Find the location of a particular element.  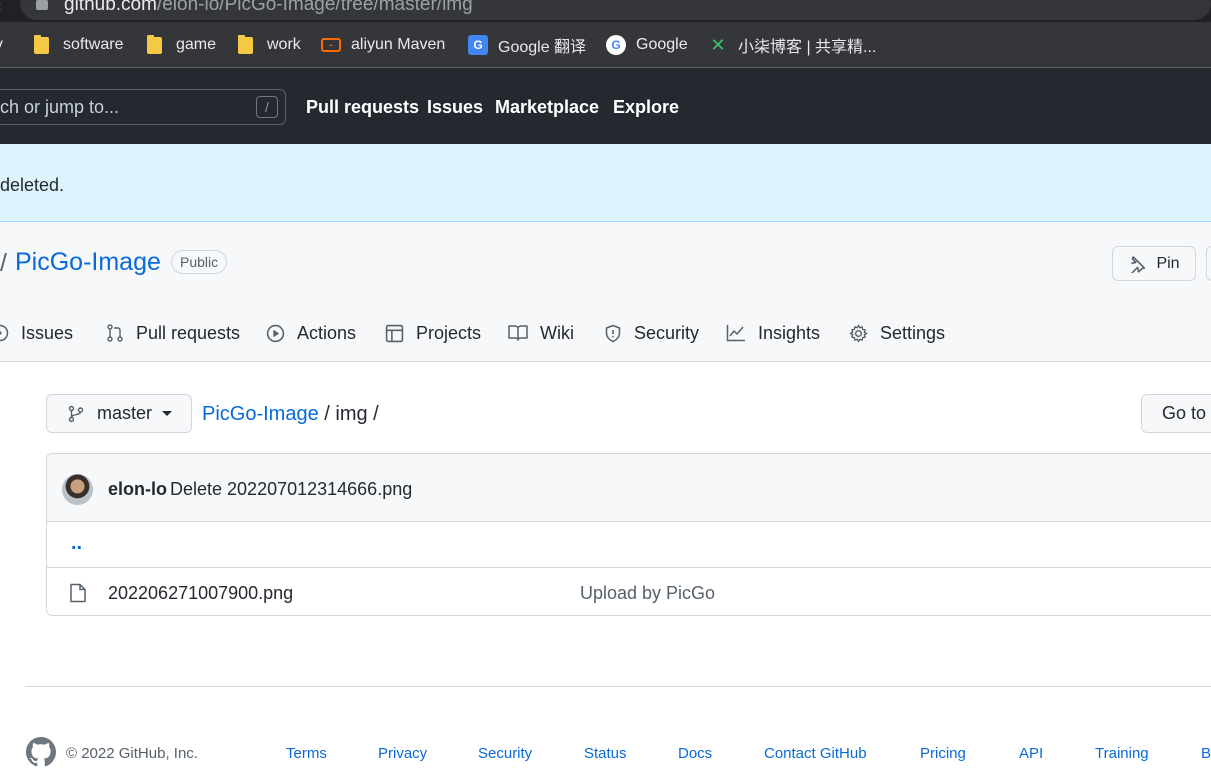

xq-blog-icon: ✕ is located at coordinates (718, 44).